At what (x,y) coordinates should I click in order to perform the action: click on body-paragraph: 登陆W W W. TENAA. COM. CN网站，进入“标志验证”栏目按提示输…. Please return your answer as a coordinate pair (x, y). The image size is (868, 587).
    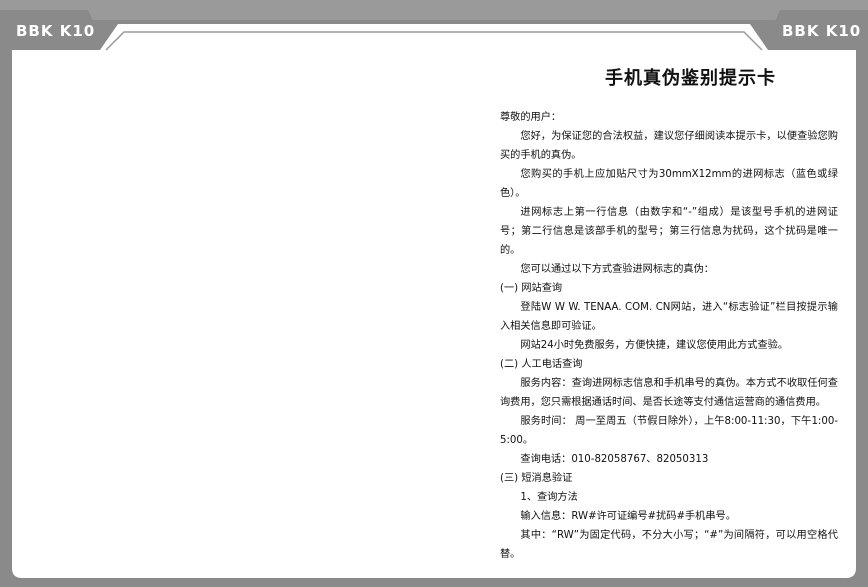
    Looking at the image, I should click on (669, 317).